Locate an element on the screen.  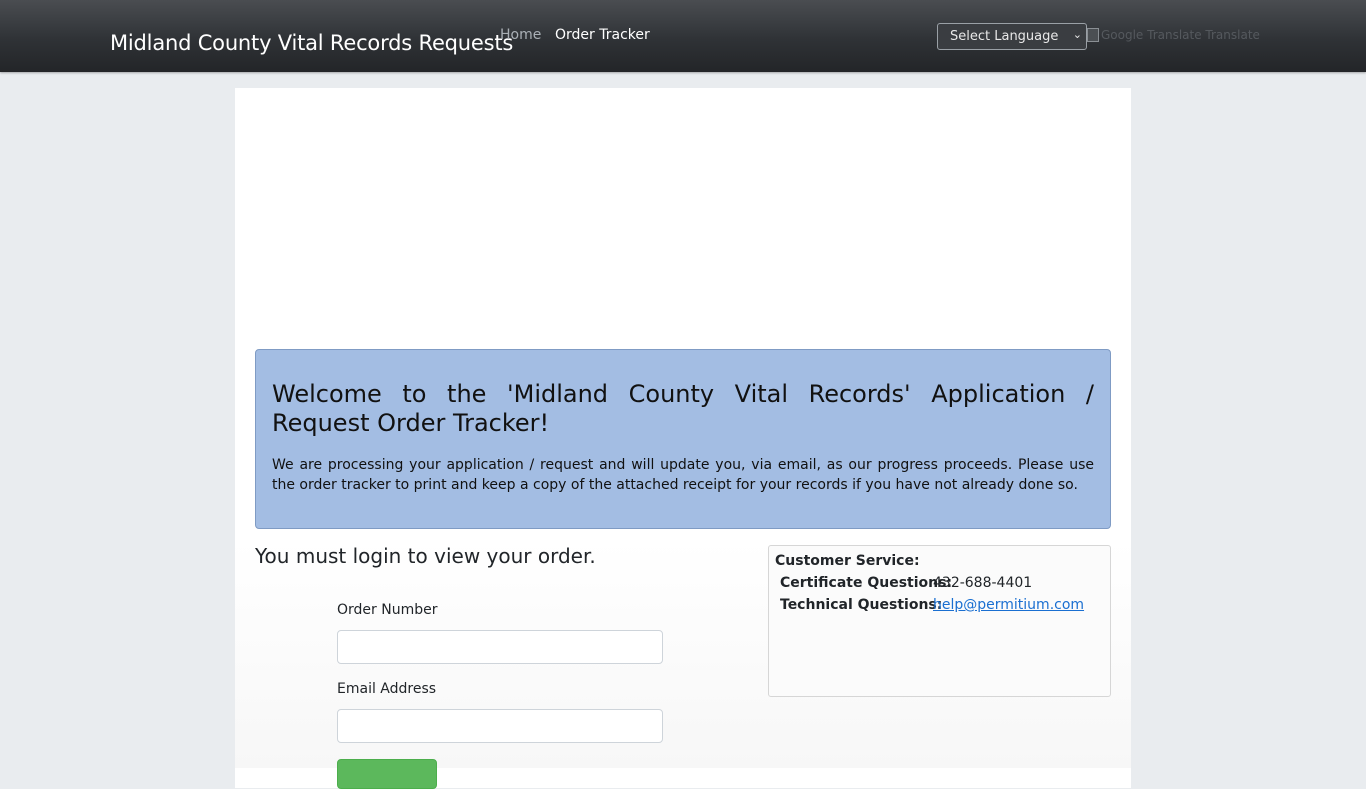
certificate-questions-phone: 432-688-4401 is located at coordinates (983, 583).